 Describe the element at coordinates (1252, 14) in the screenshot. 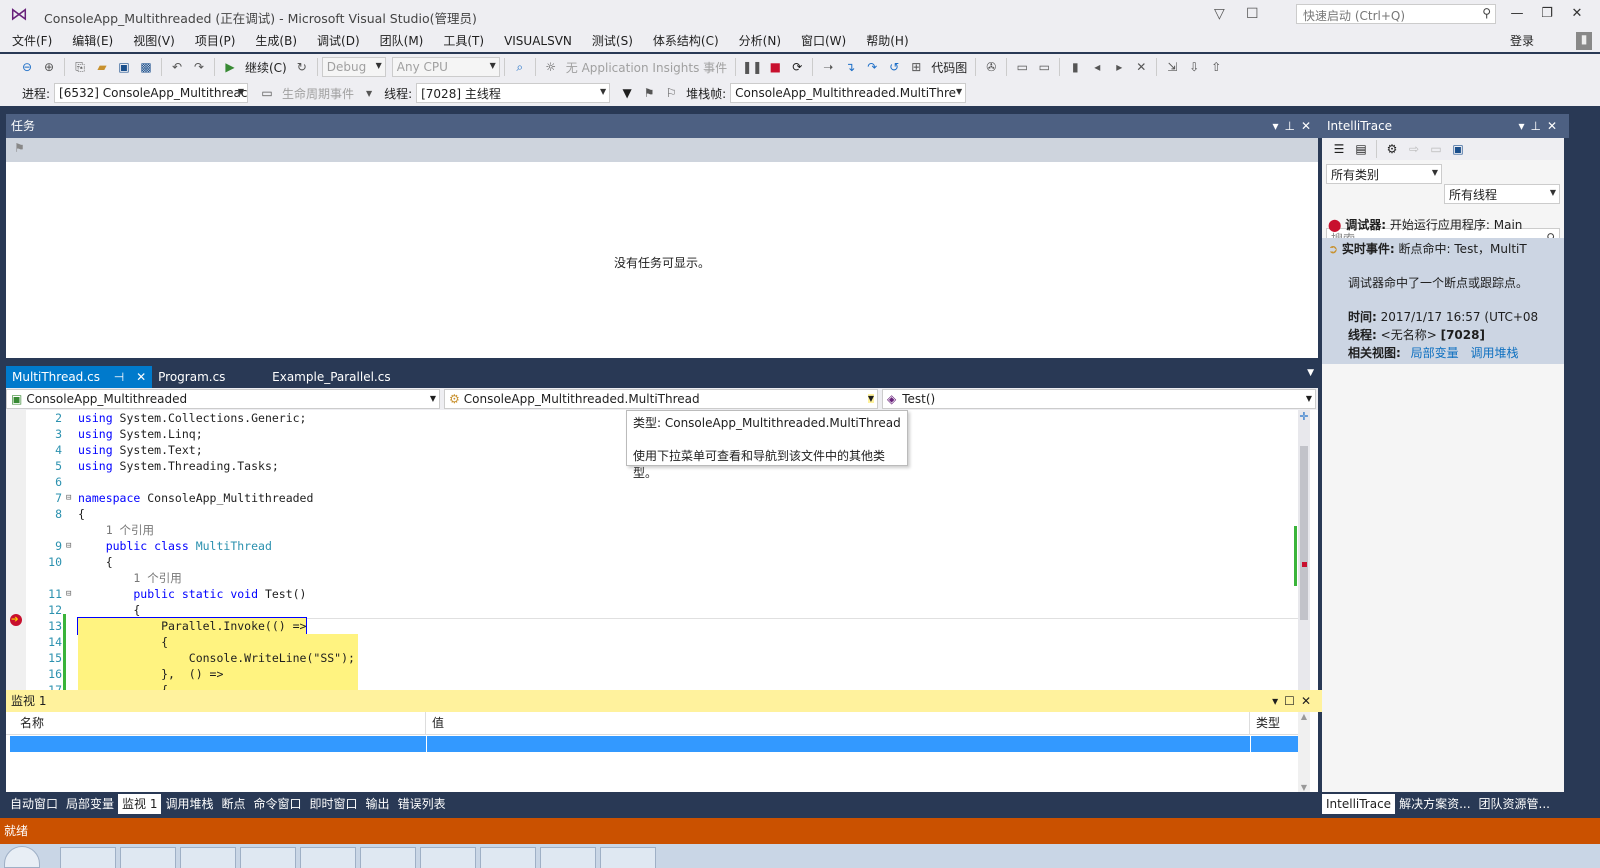

I see `feedback-icon: ☐` at that location.